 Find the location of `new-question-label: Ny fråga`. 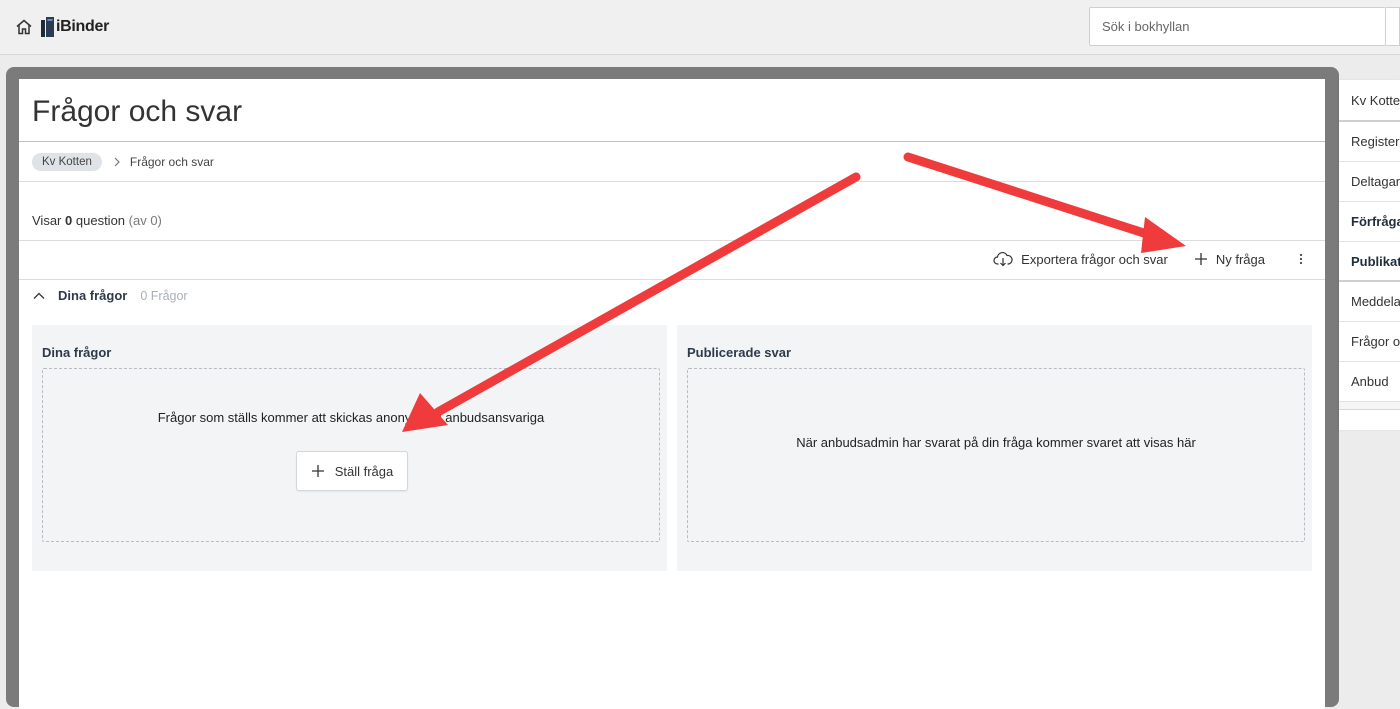

new-question-label: Ny fråga is located at coordinates (1240, 259).